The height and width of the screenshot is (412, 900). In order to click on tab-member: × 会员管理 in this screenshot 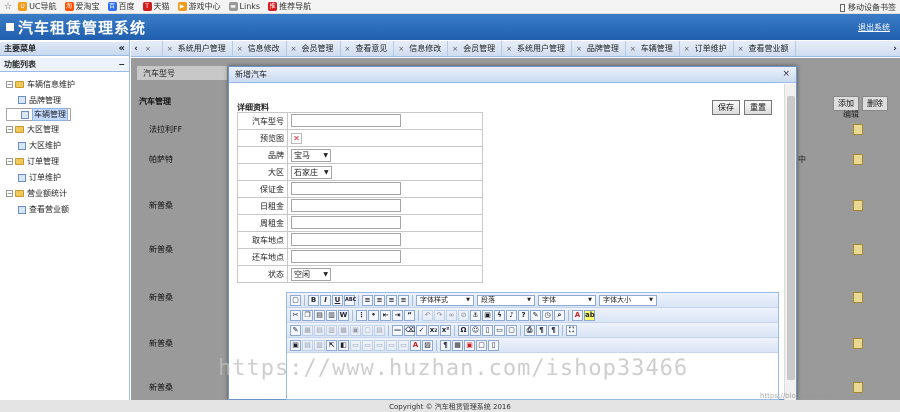, I will do `click(314, 48)`.